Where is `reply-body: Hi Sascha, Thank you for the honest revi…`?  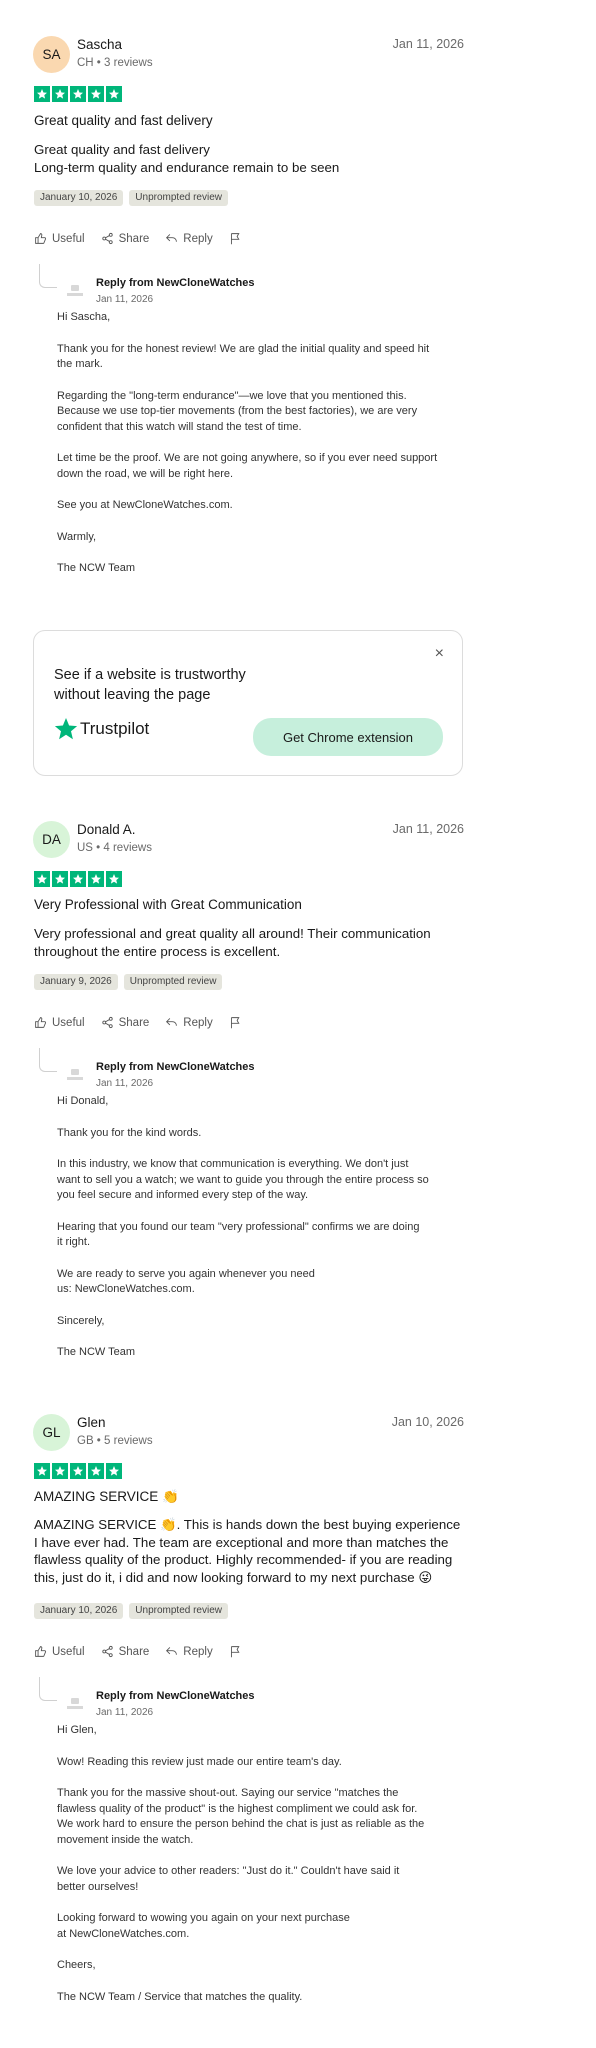 reply-body: Hi Sascha, Thank you for the honest revi… is located at coordinates (247, 442).